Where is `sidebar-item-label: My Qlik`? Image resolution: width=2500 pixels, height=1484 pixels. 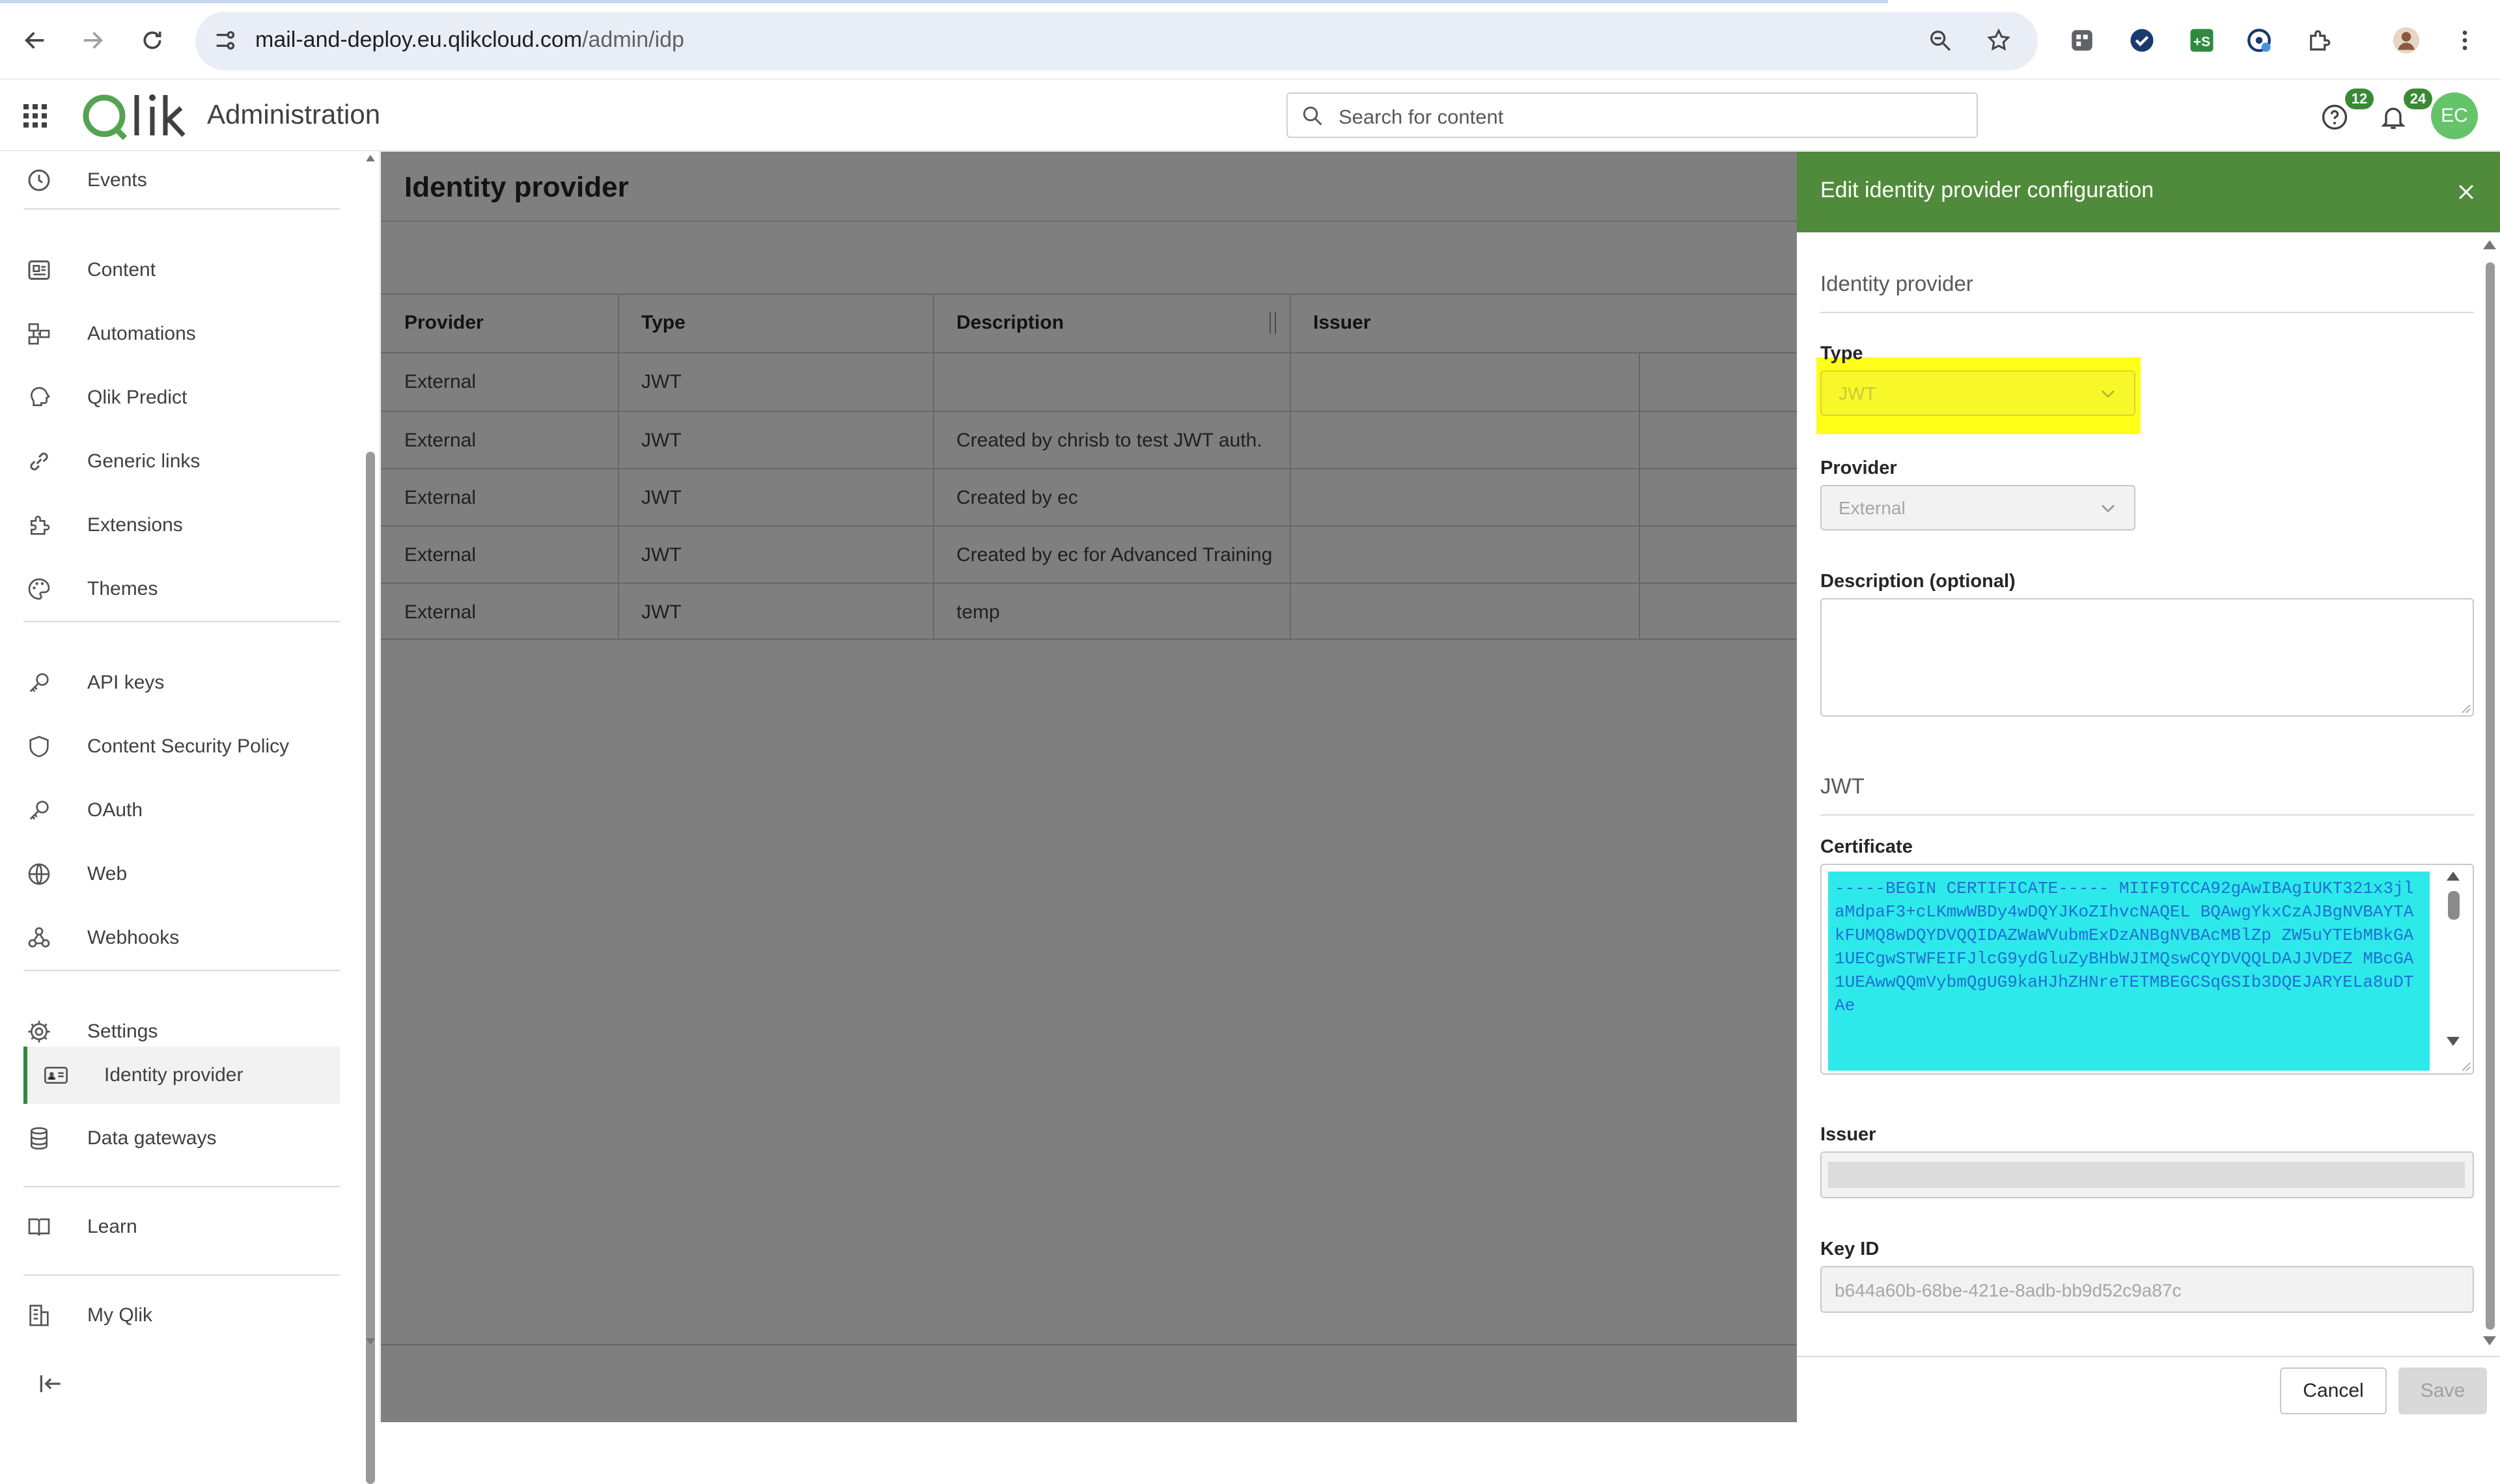
sidebar-item-label: My Qlik is located at coordinates (119, 1315).